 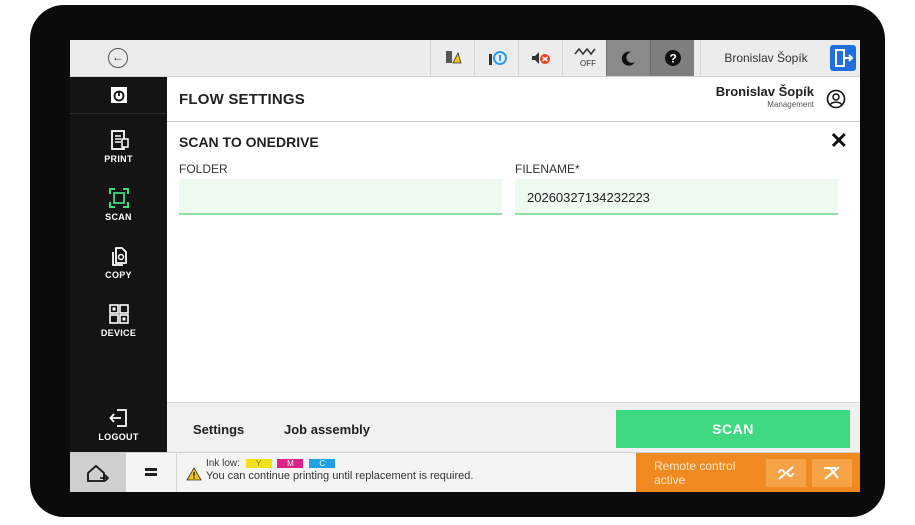 What do you see at coordinates (118, 314) in the screenshot?
I see `device-icon` at bounding box center [118, 314].